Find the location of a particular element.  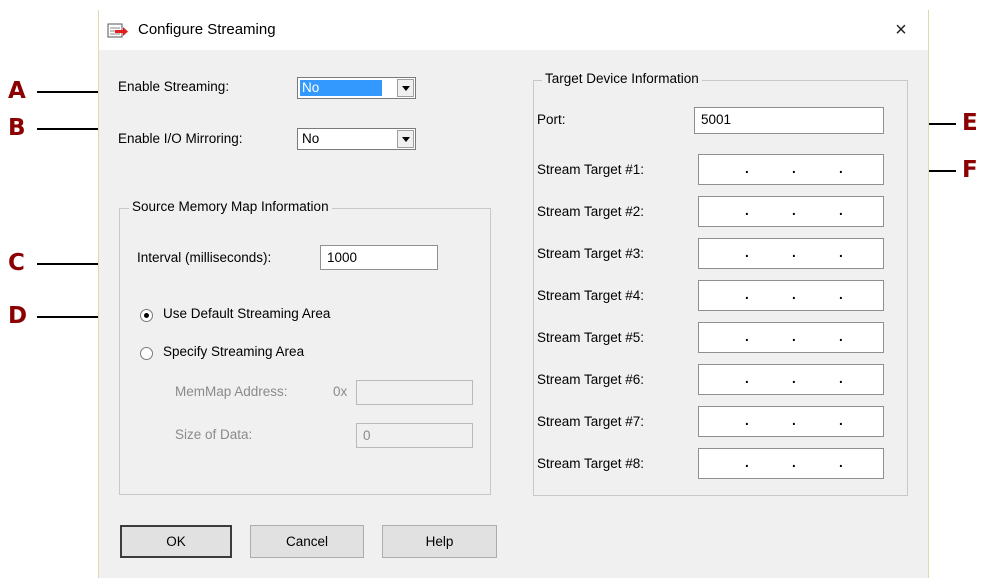

help-button: Help is located at coordinates (439, 541).